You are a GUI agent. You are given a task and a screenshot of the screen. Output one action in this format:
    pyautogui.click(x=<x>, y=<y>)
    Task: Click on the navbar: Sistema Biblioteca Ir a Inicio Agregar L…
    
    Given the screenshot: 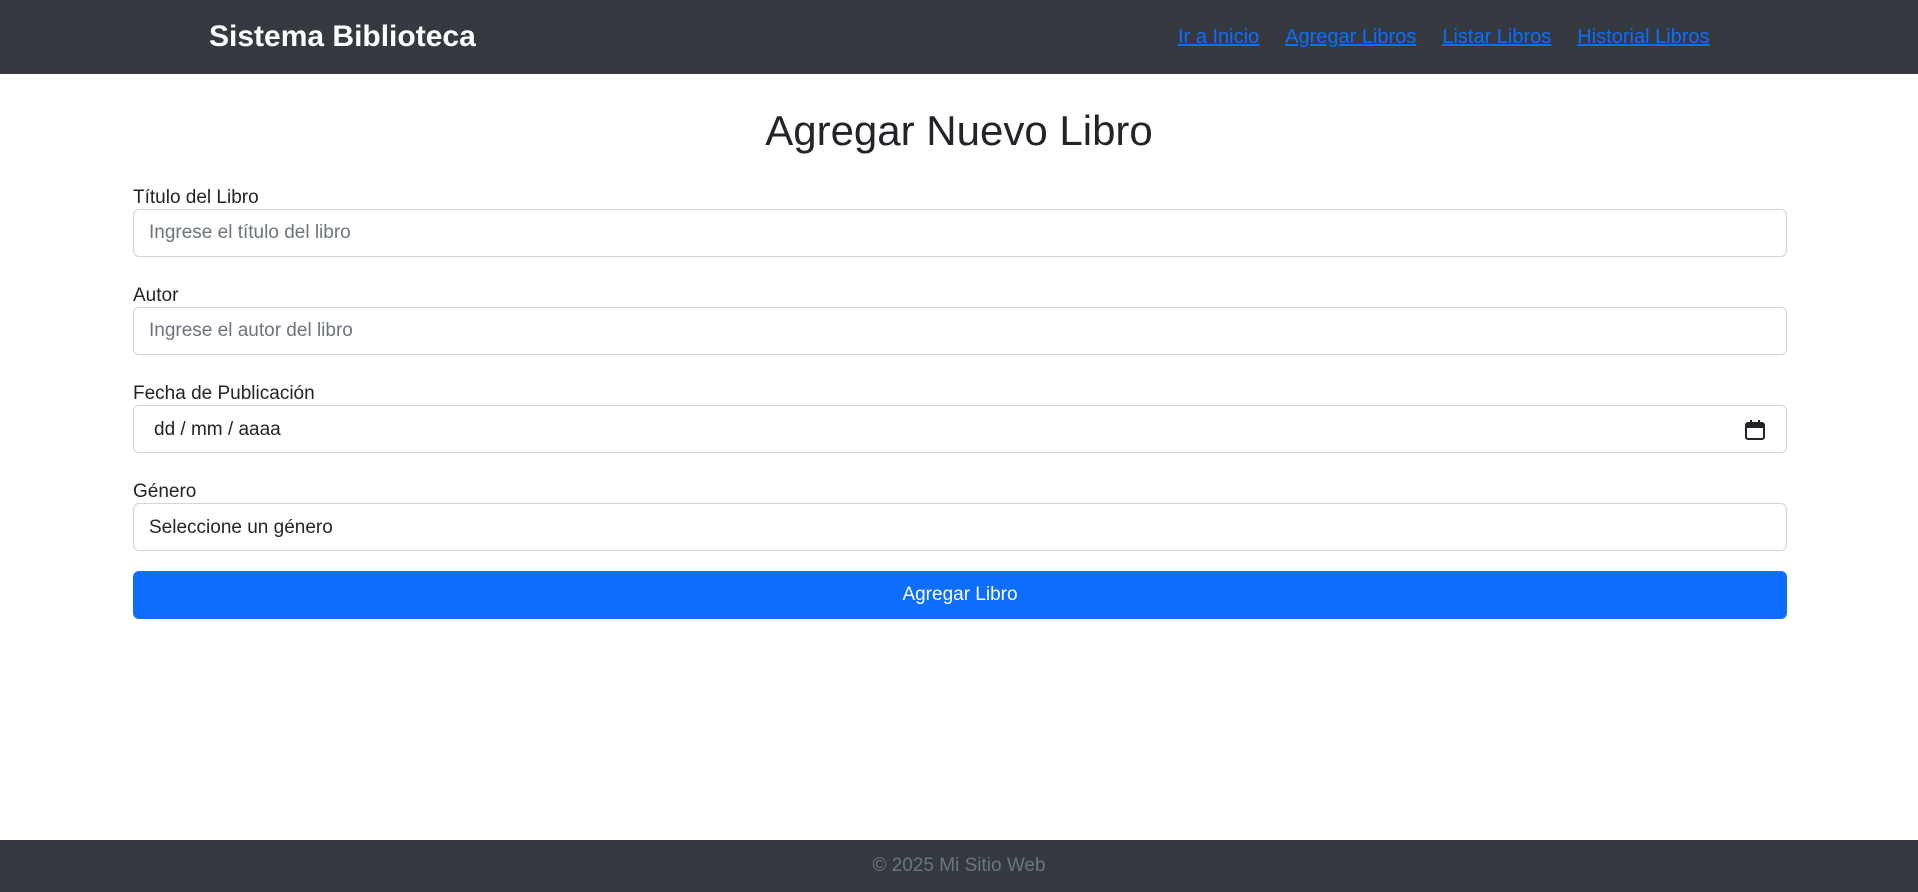 What is the action you would take?
    pyautogui.click(x=959, y=37)
    